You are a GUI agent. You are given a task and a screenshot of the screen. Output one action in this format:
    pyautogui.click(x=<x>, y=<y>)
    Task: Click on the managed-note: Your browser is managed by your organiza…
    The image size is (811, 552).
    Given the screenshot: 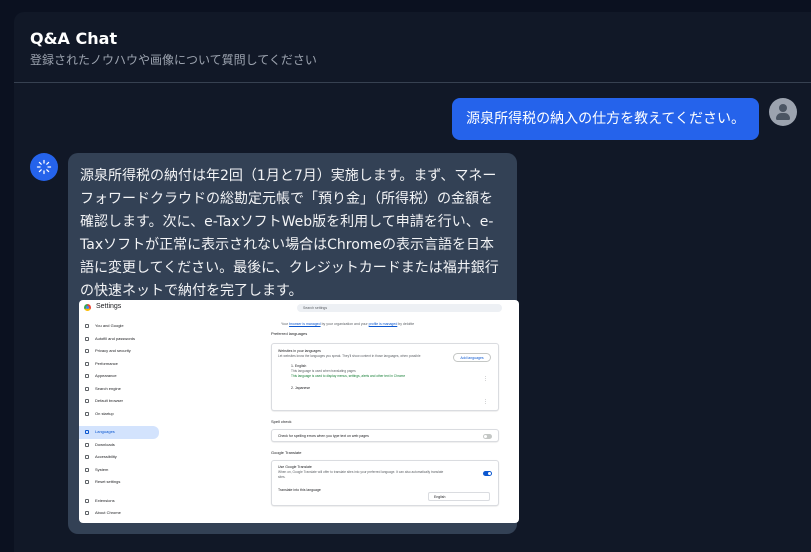 What is the action you would take?
    pyautogui.click(x=348, y=324)
    